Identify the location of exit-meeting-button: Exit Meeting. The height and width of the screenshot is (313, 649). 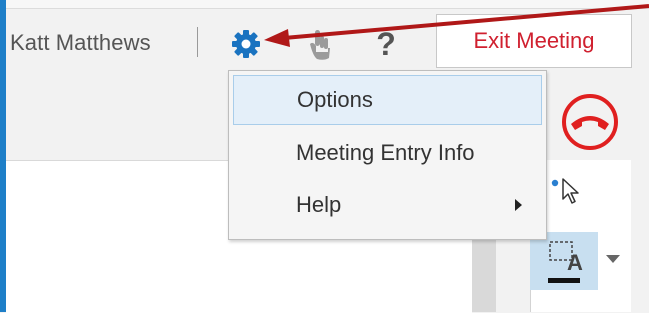
(534, 41).